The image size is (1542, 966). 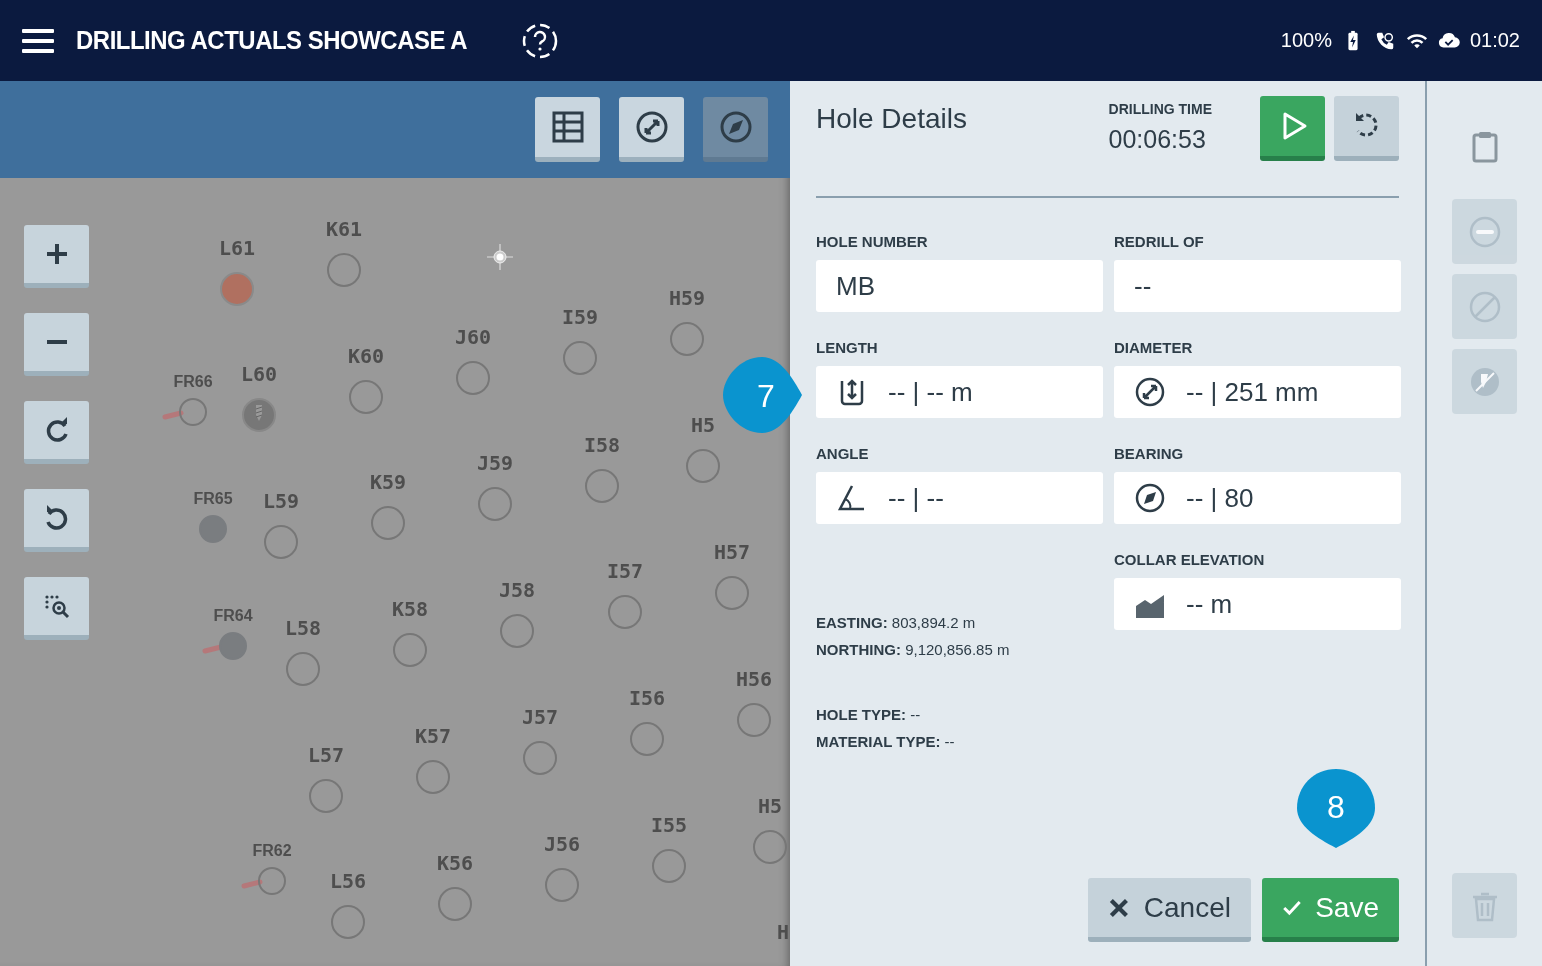 I want to click on field-label: REDRILL OF, so click(x=1159, y=243).